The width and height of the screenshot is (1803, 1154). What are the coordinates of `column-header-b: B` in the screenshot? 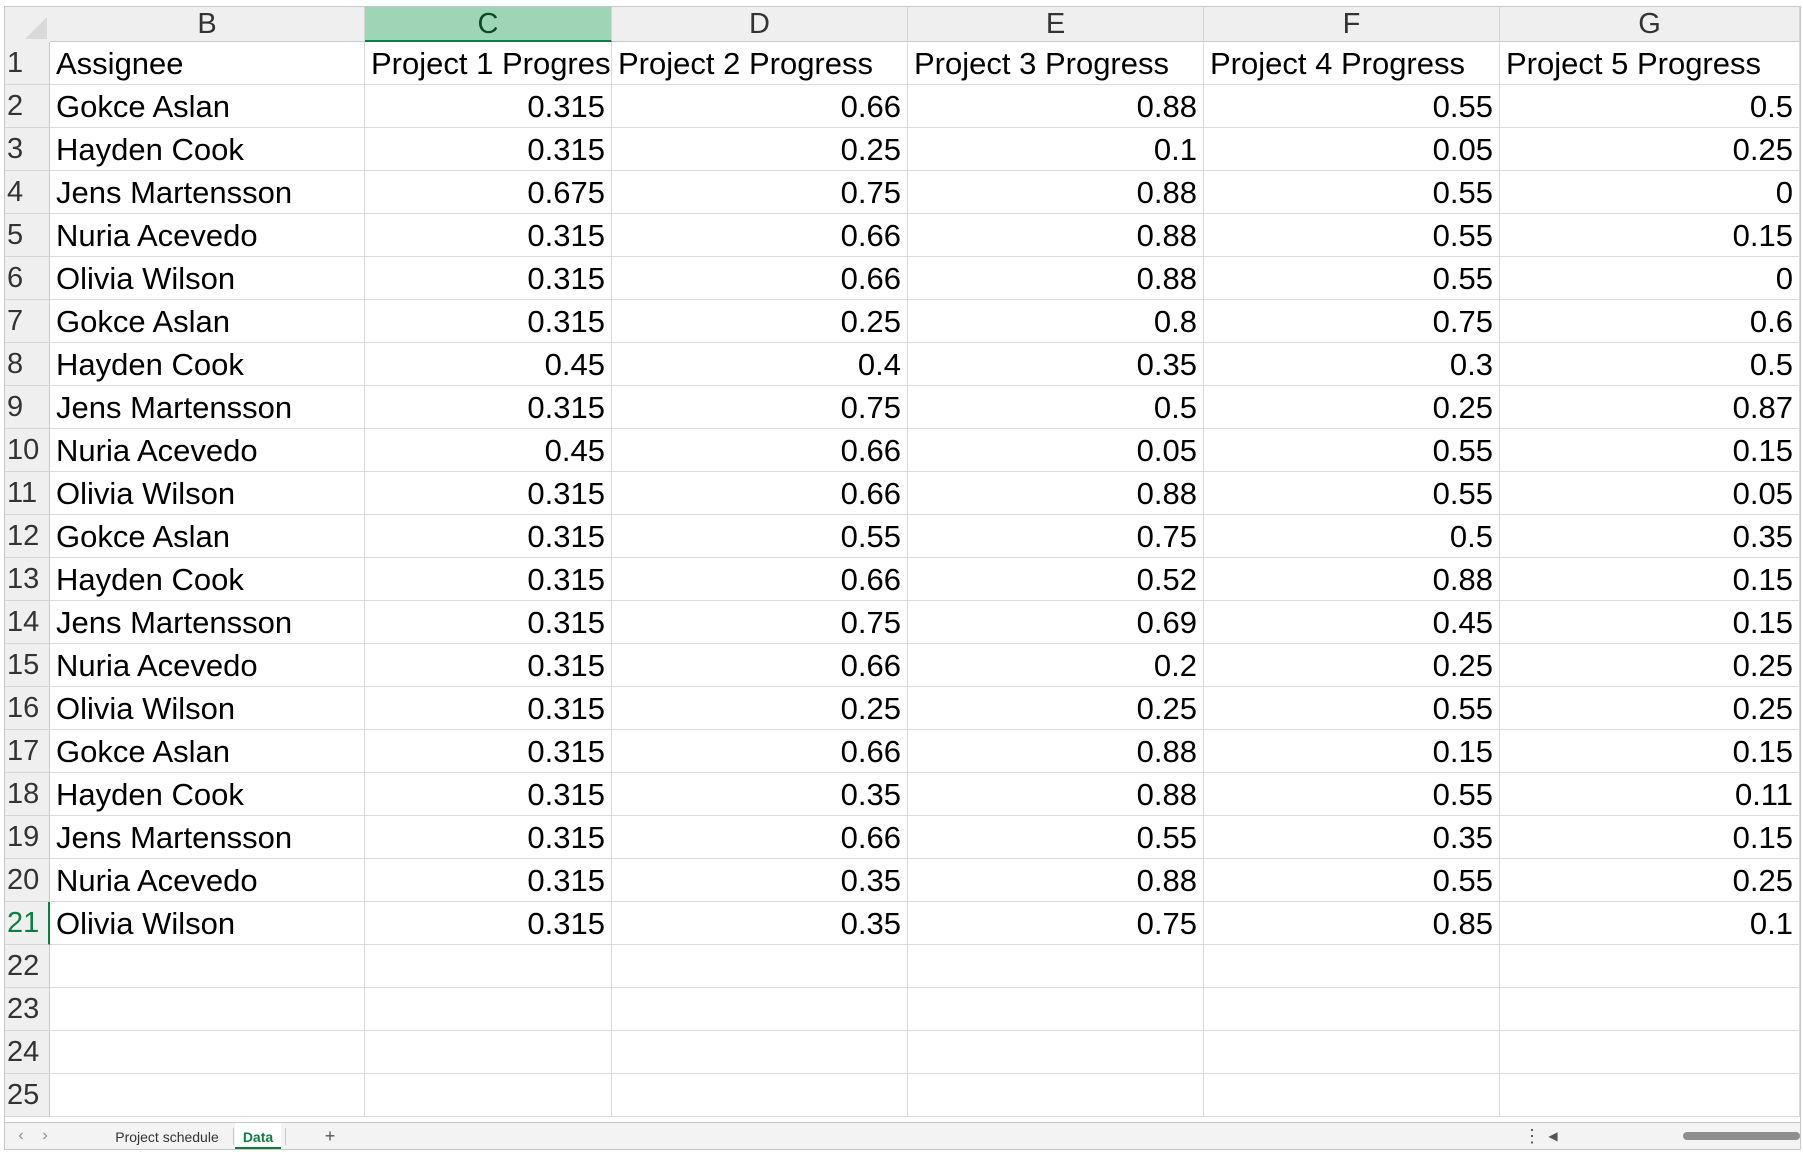 It's located at (207, 24).